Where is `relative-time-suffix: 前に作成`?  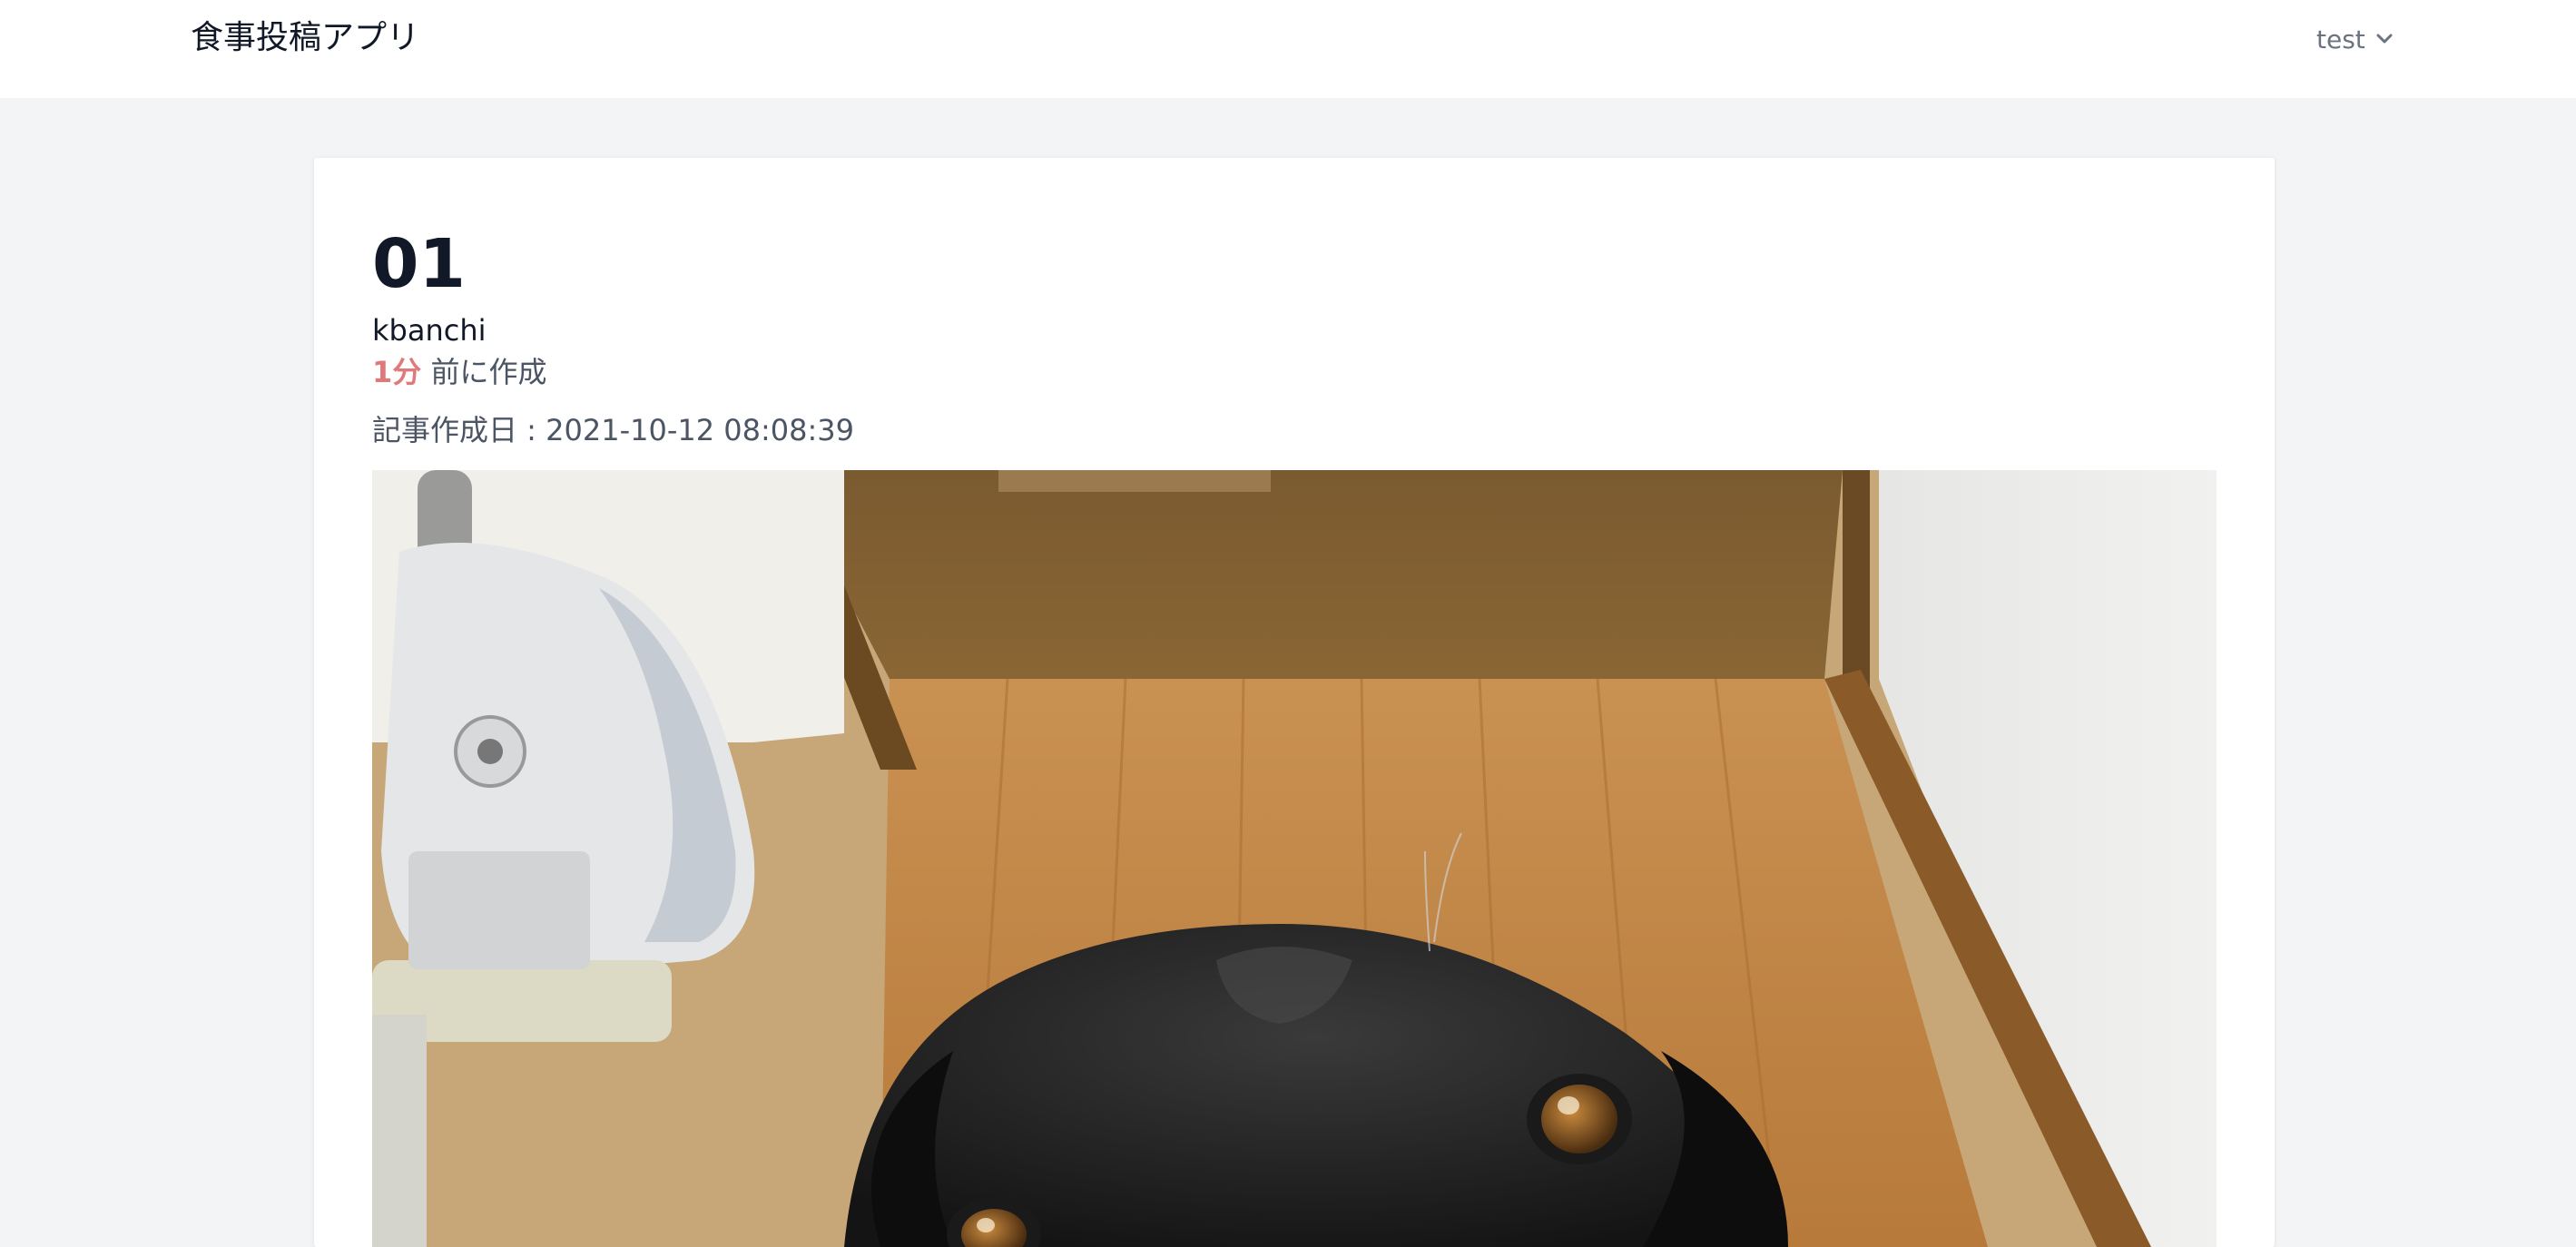
relative-time-suffix: 前に作成 is located at coordinates (484, 372).